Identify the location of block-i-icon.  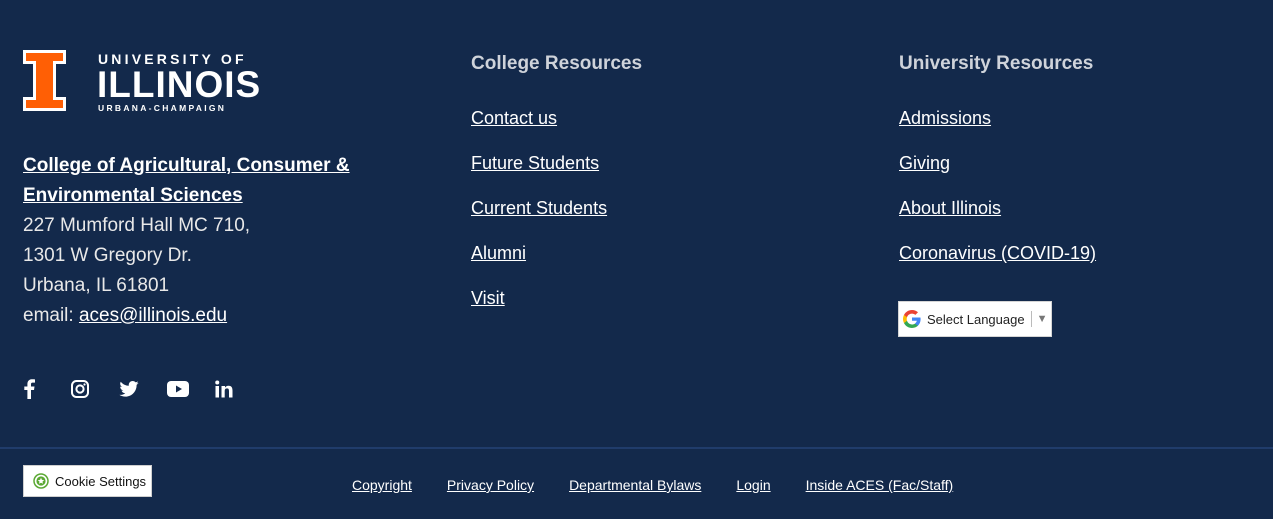
(44, 80).